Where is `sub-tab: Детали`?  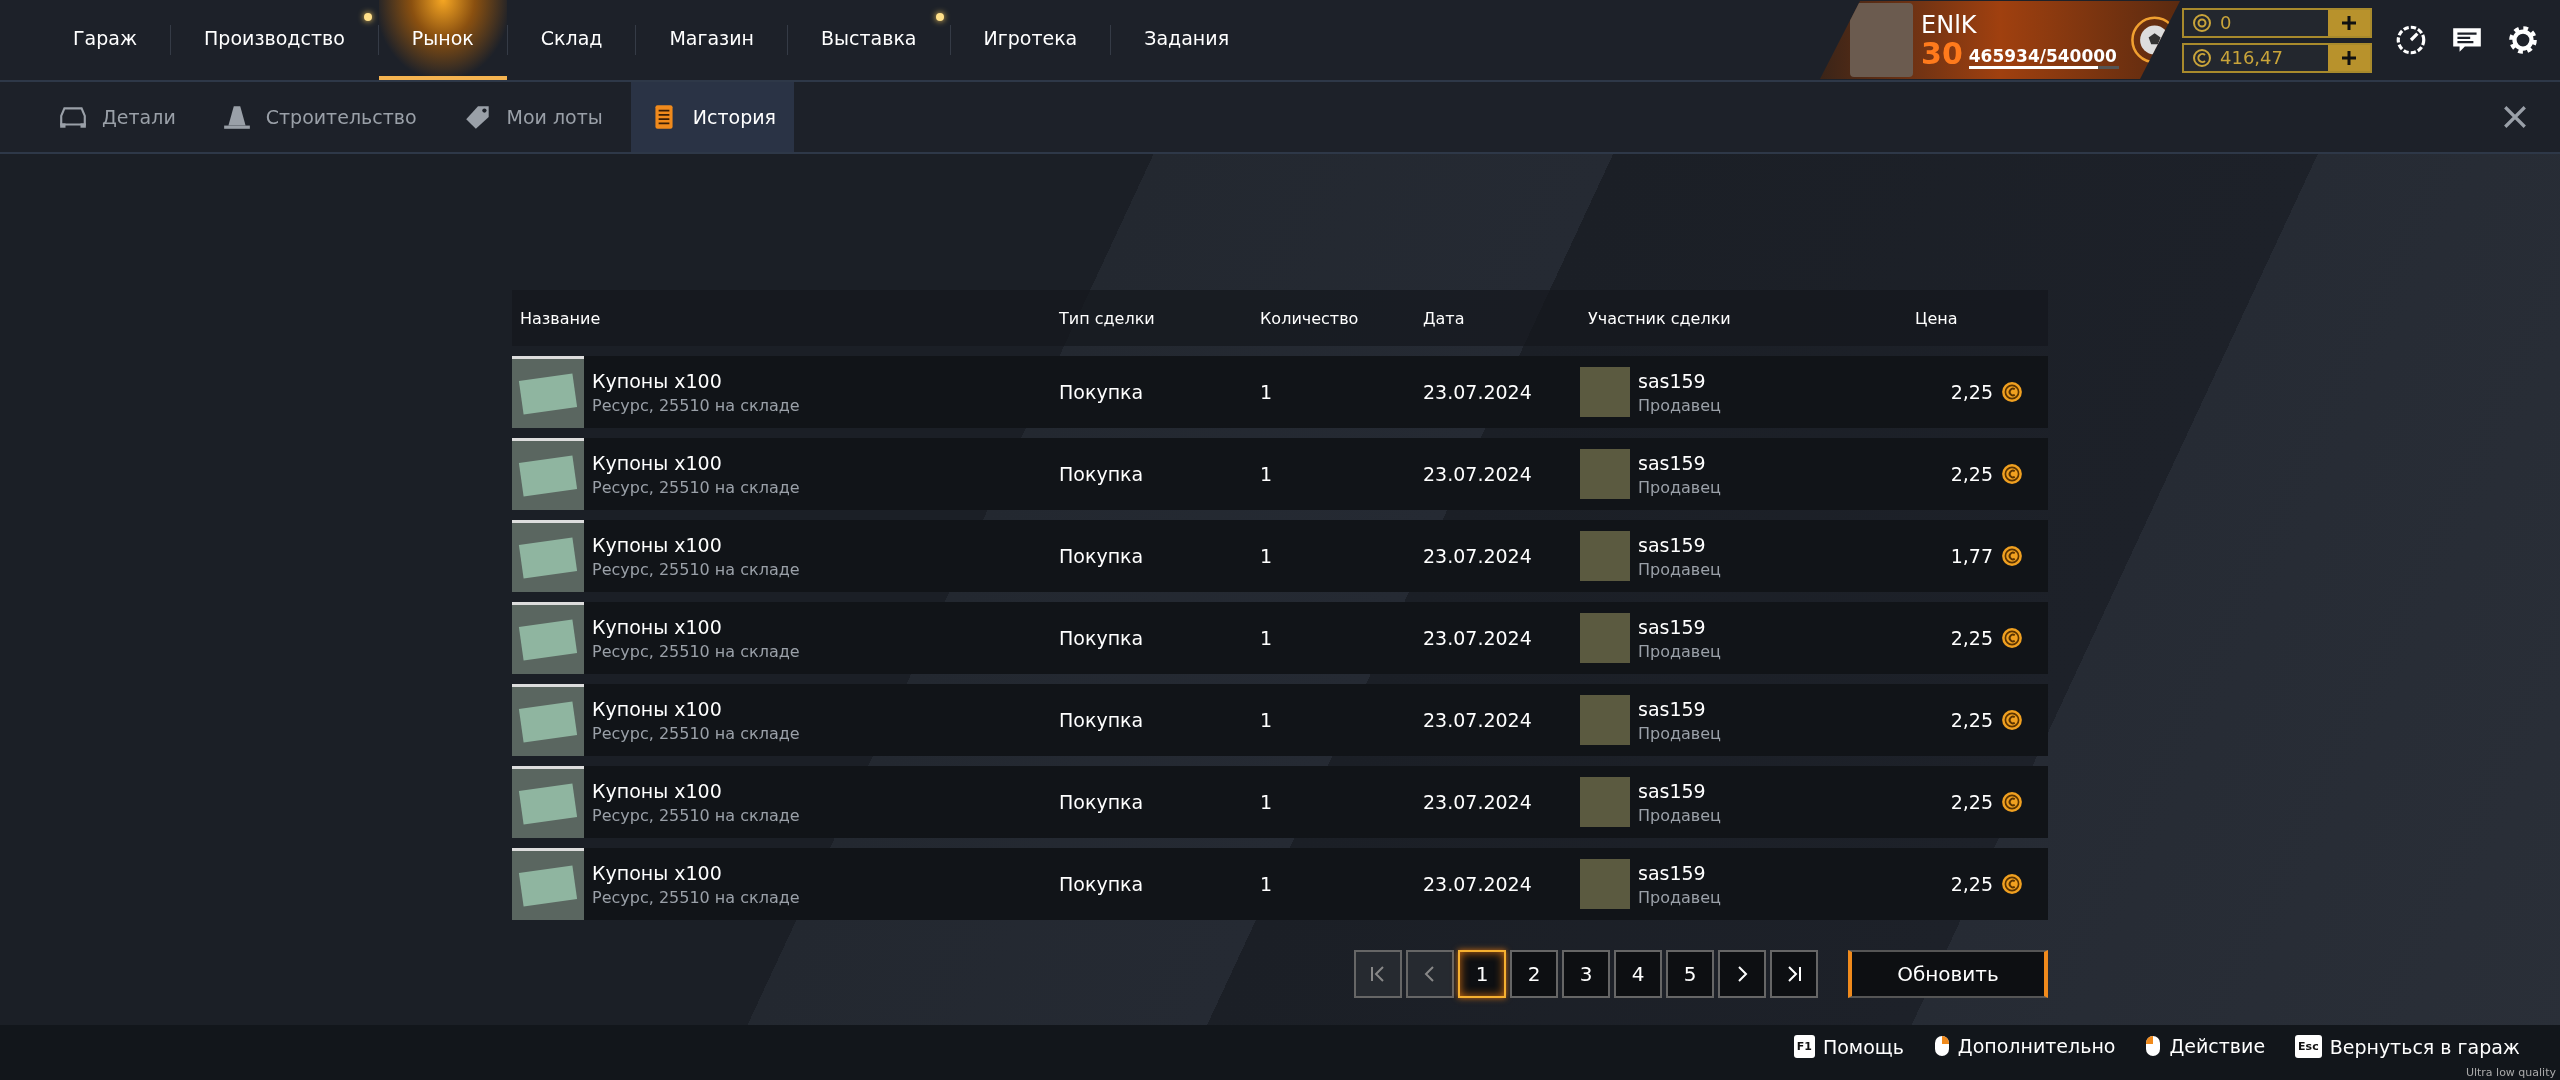 sub-tab: Детали is located at coordinates (117, 117).